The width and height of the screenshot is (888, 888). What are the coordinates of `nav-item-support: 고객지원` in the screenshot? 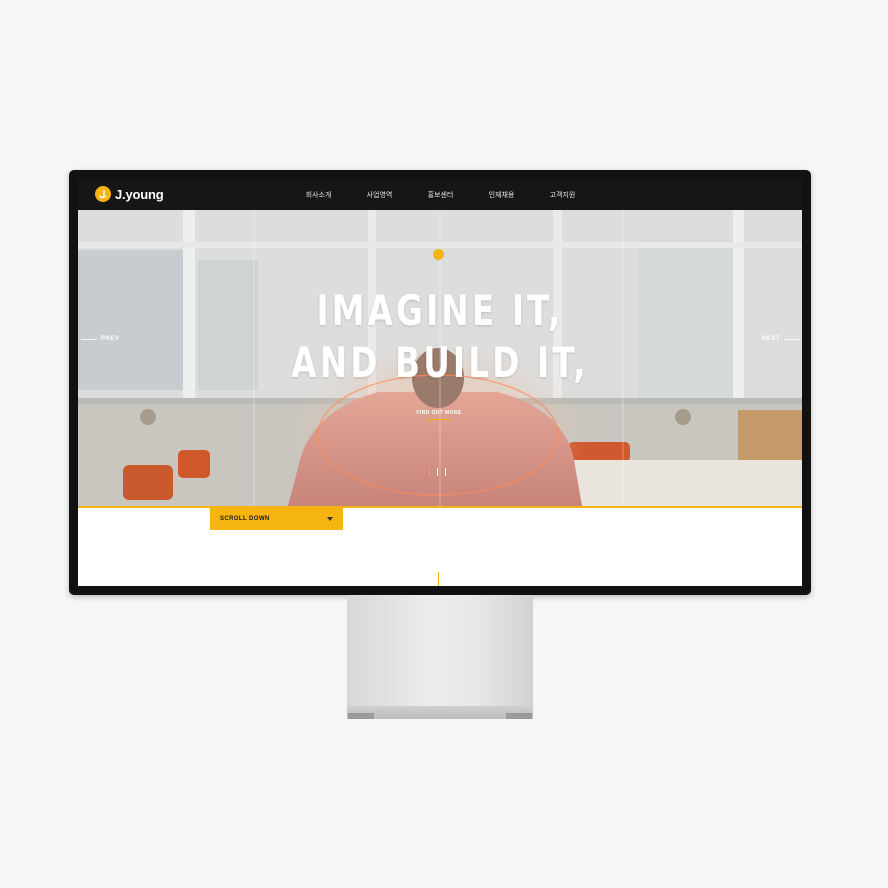 It's located at (562, 195).